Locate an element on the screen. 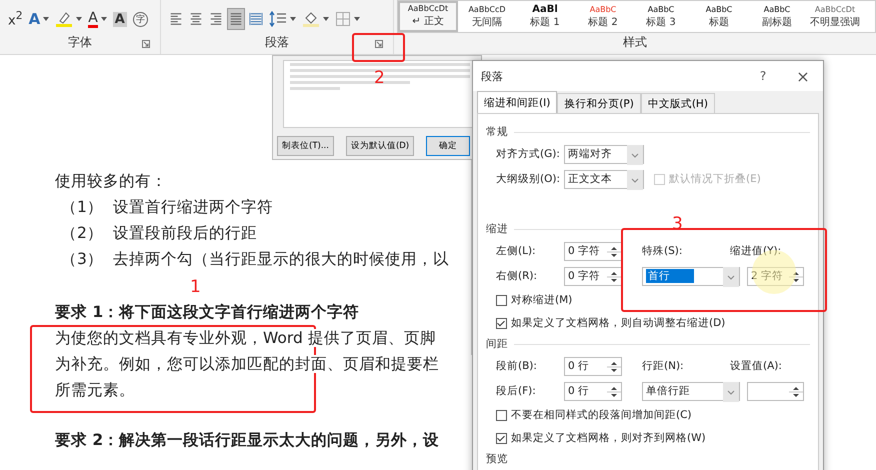 This screenshot has width=876, height=470. space-after-spinner: 0 行 is located at coordinates (593, 391).